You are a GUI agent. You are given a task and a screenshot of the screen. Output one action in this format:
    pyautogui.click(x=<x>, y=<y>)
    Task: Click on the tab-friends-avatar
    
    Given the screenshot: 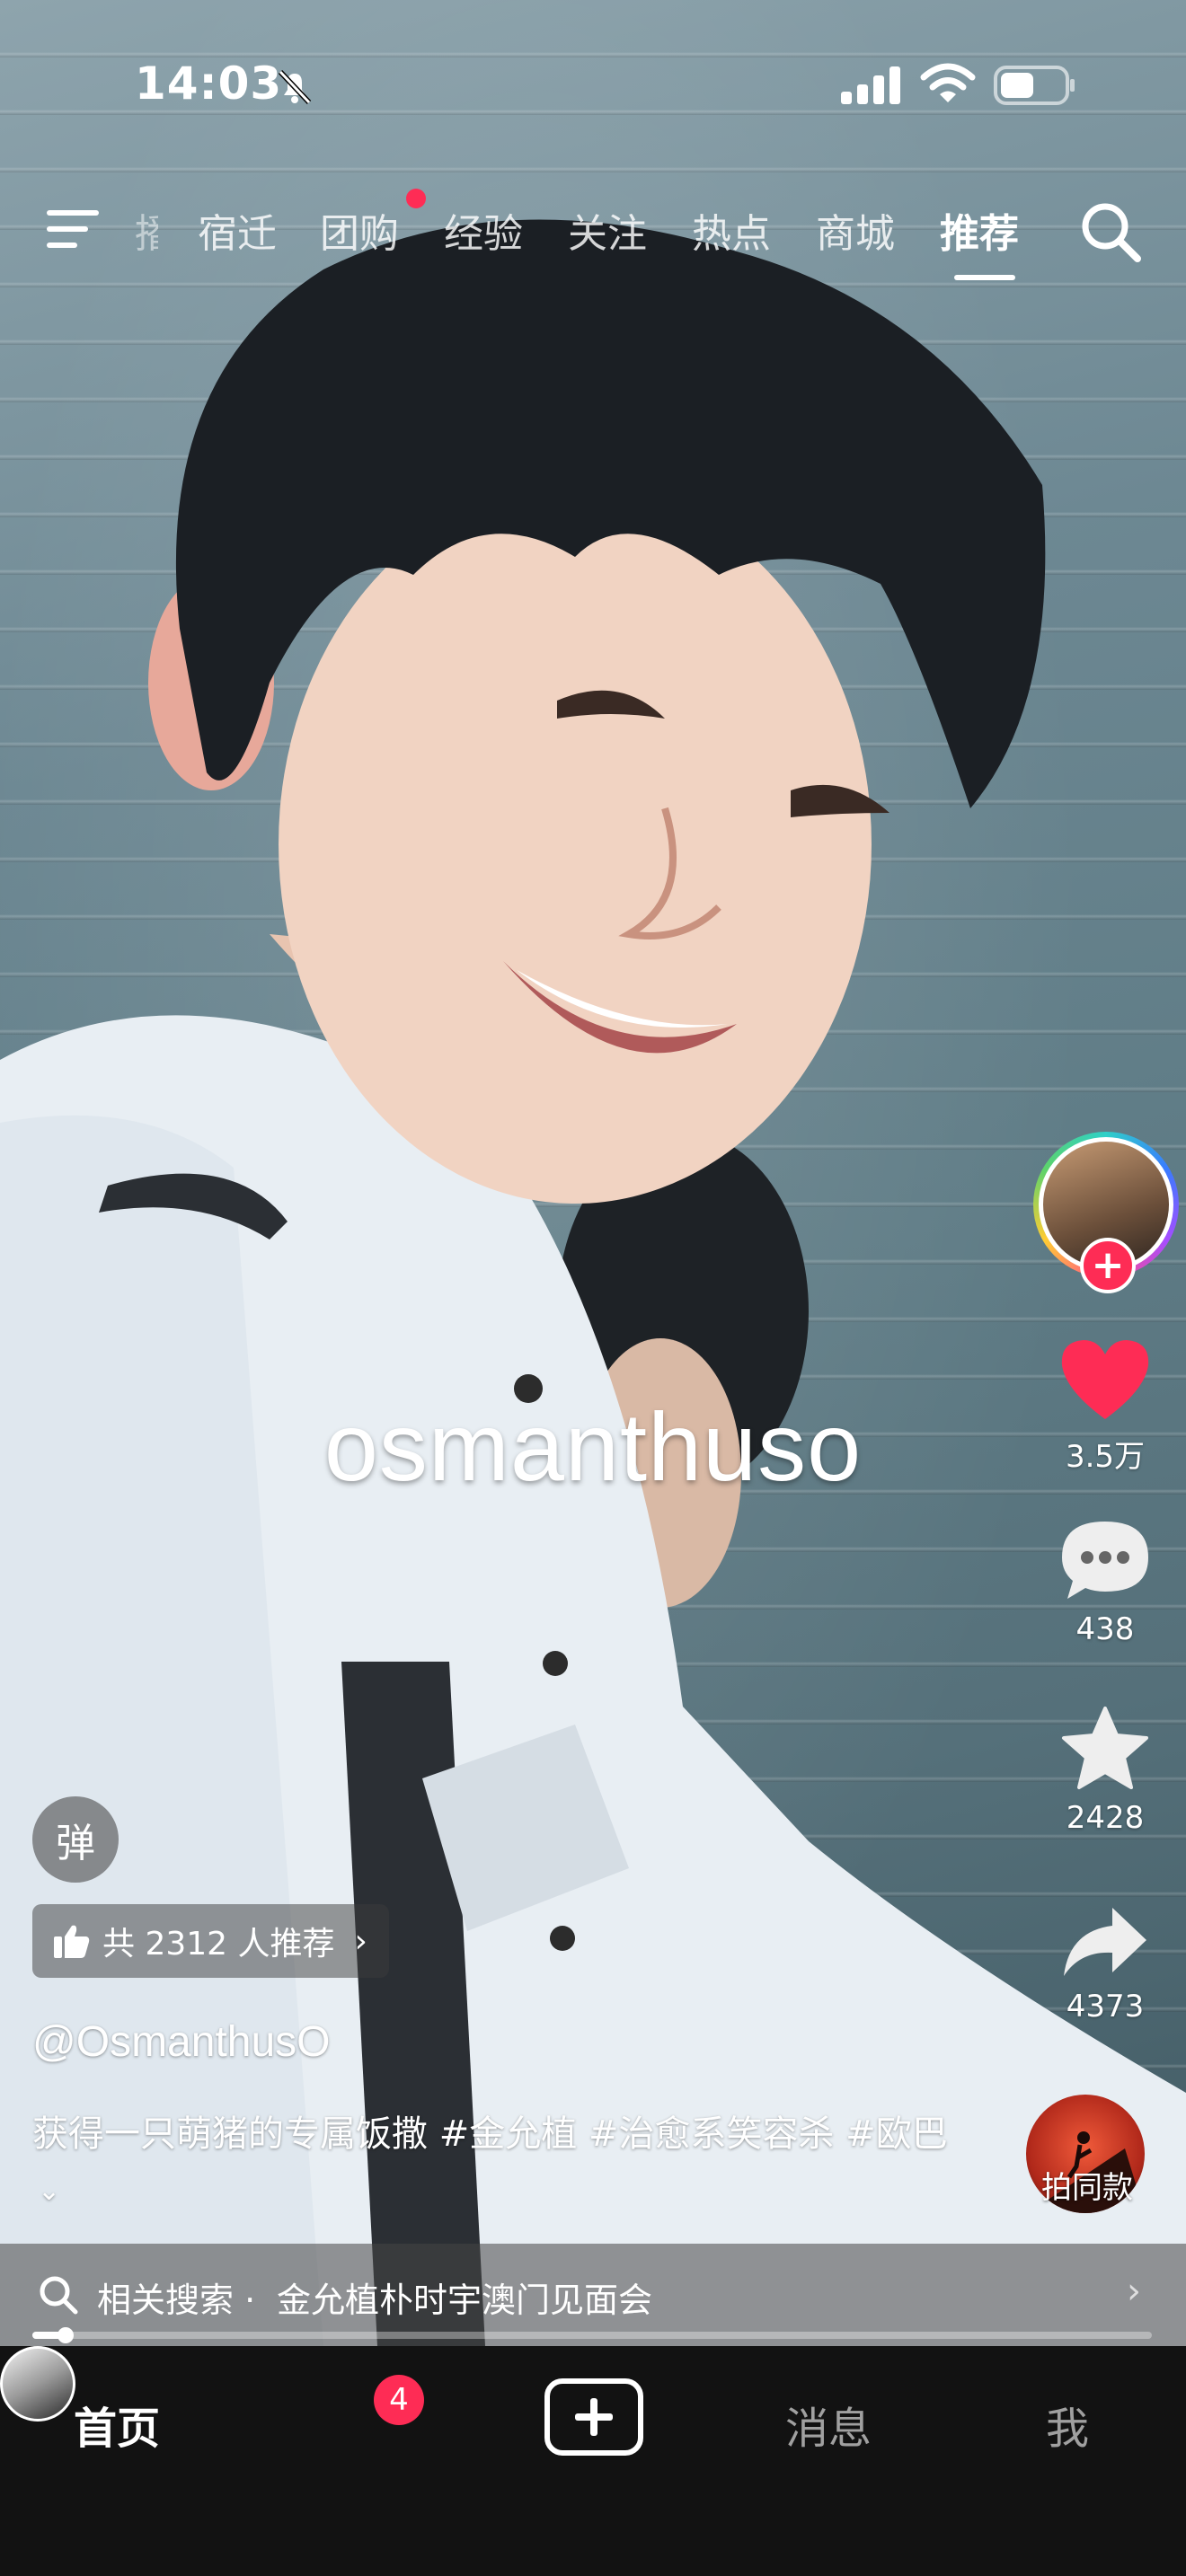 What is the action you would take?
    pyautogui.click(x=37, y=2384)
    